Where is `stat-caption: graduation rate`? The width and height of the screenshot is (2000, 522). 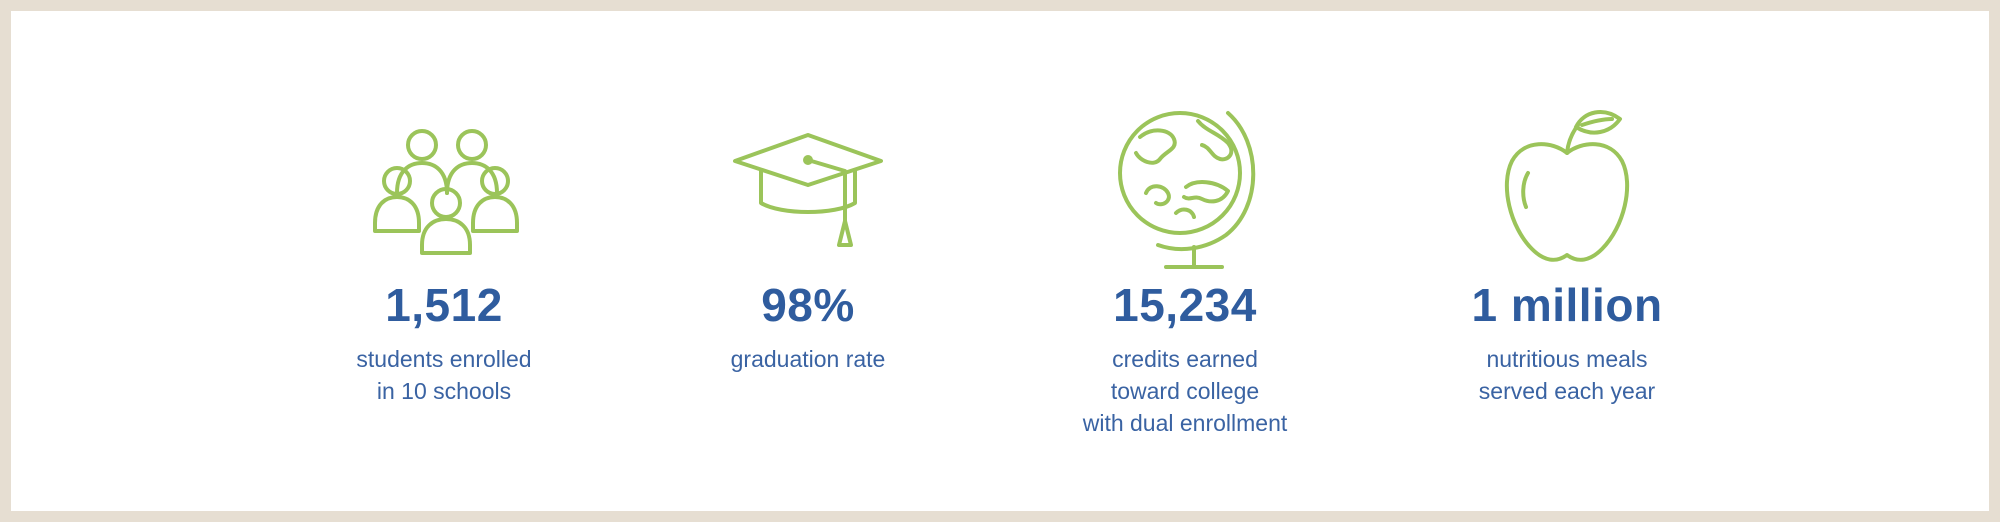 stat-caption: graduation rate is located at coordinates (808, 359).